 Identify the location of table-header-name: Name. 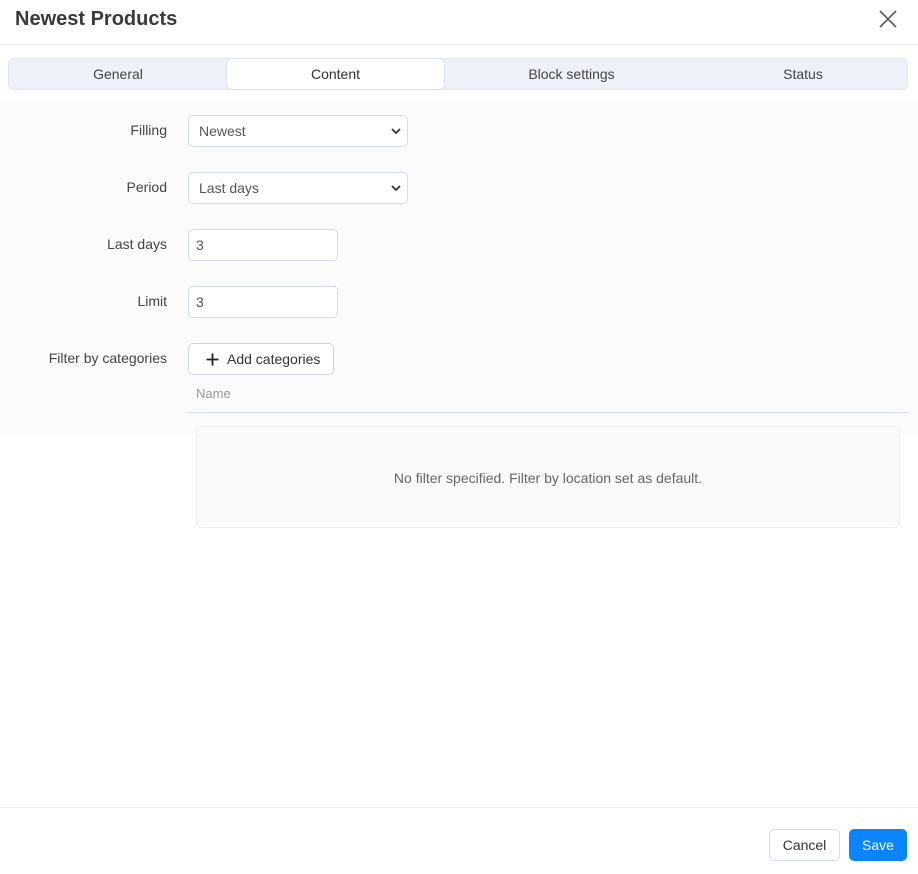
(213, 393).